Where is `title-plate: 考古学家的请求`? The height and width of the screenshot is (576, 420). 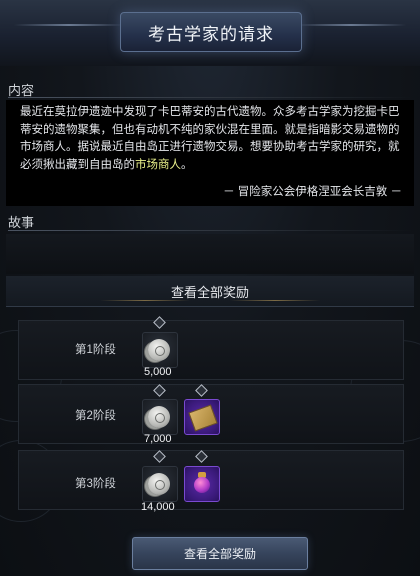
title-plate: 考古学家的请求 is located at coordinates (211, 32).